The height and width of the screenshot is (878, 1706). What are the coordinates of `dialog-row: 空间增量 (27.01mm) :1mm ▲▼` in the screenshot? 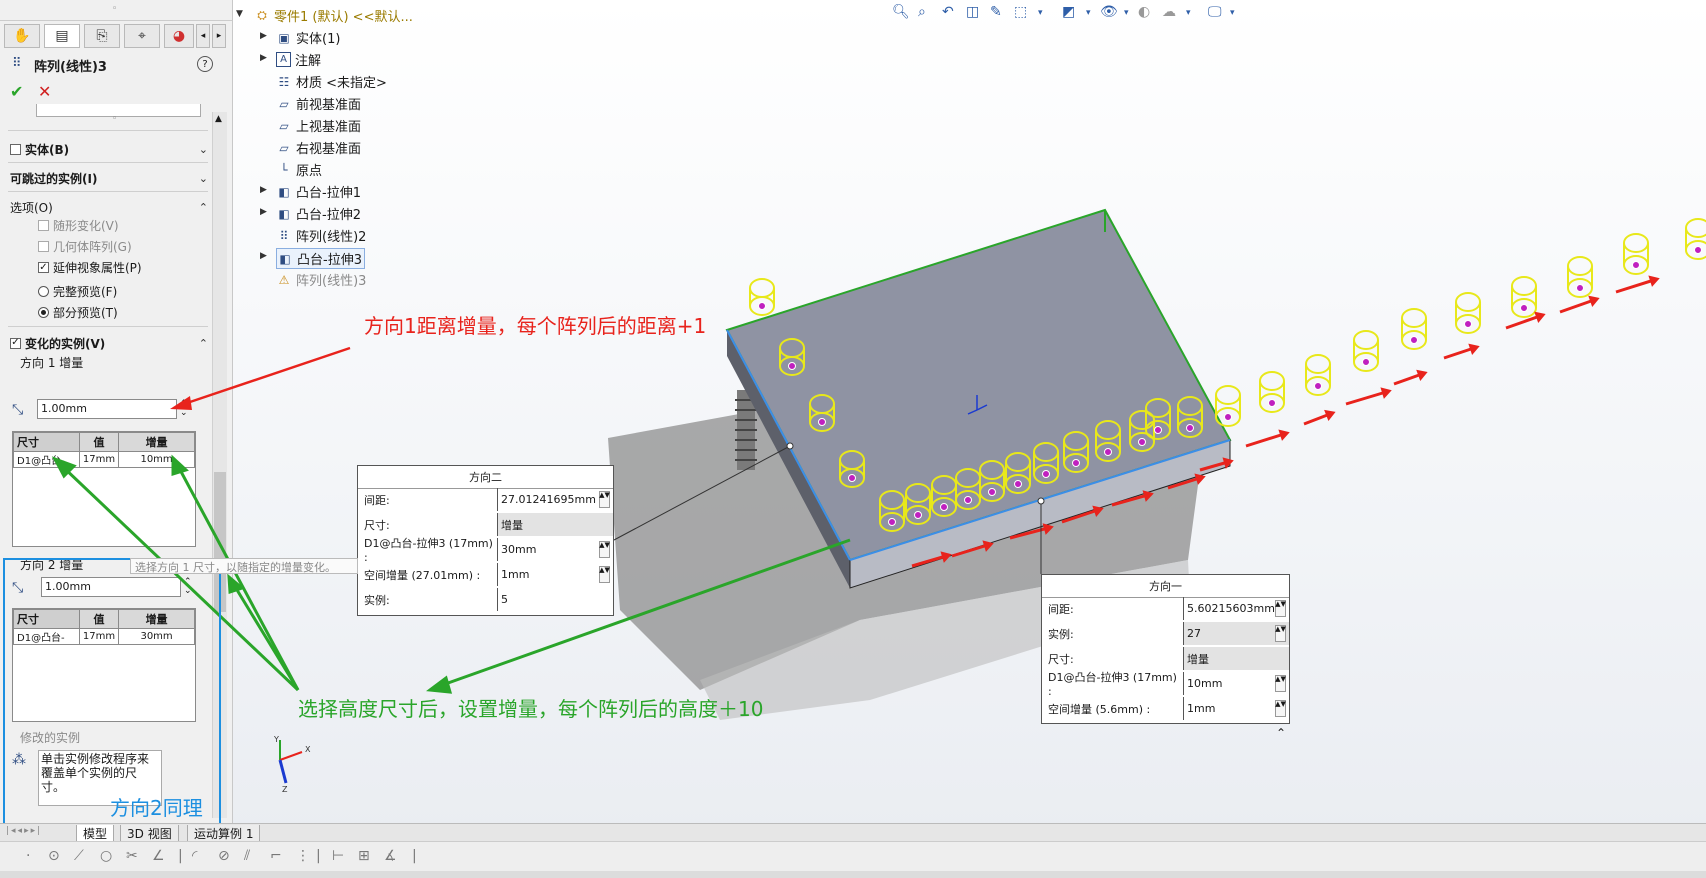 It's located at (485, 574).